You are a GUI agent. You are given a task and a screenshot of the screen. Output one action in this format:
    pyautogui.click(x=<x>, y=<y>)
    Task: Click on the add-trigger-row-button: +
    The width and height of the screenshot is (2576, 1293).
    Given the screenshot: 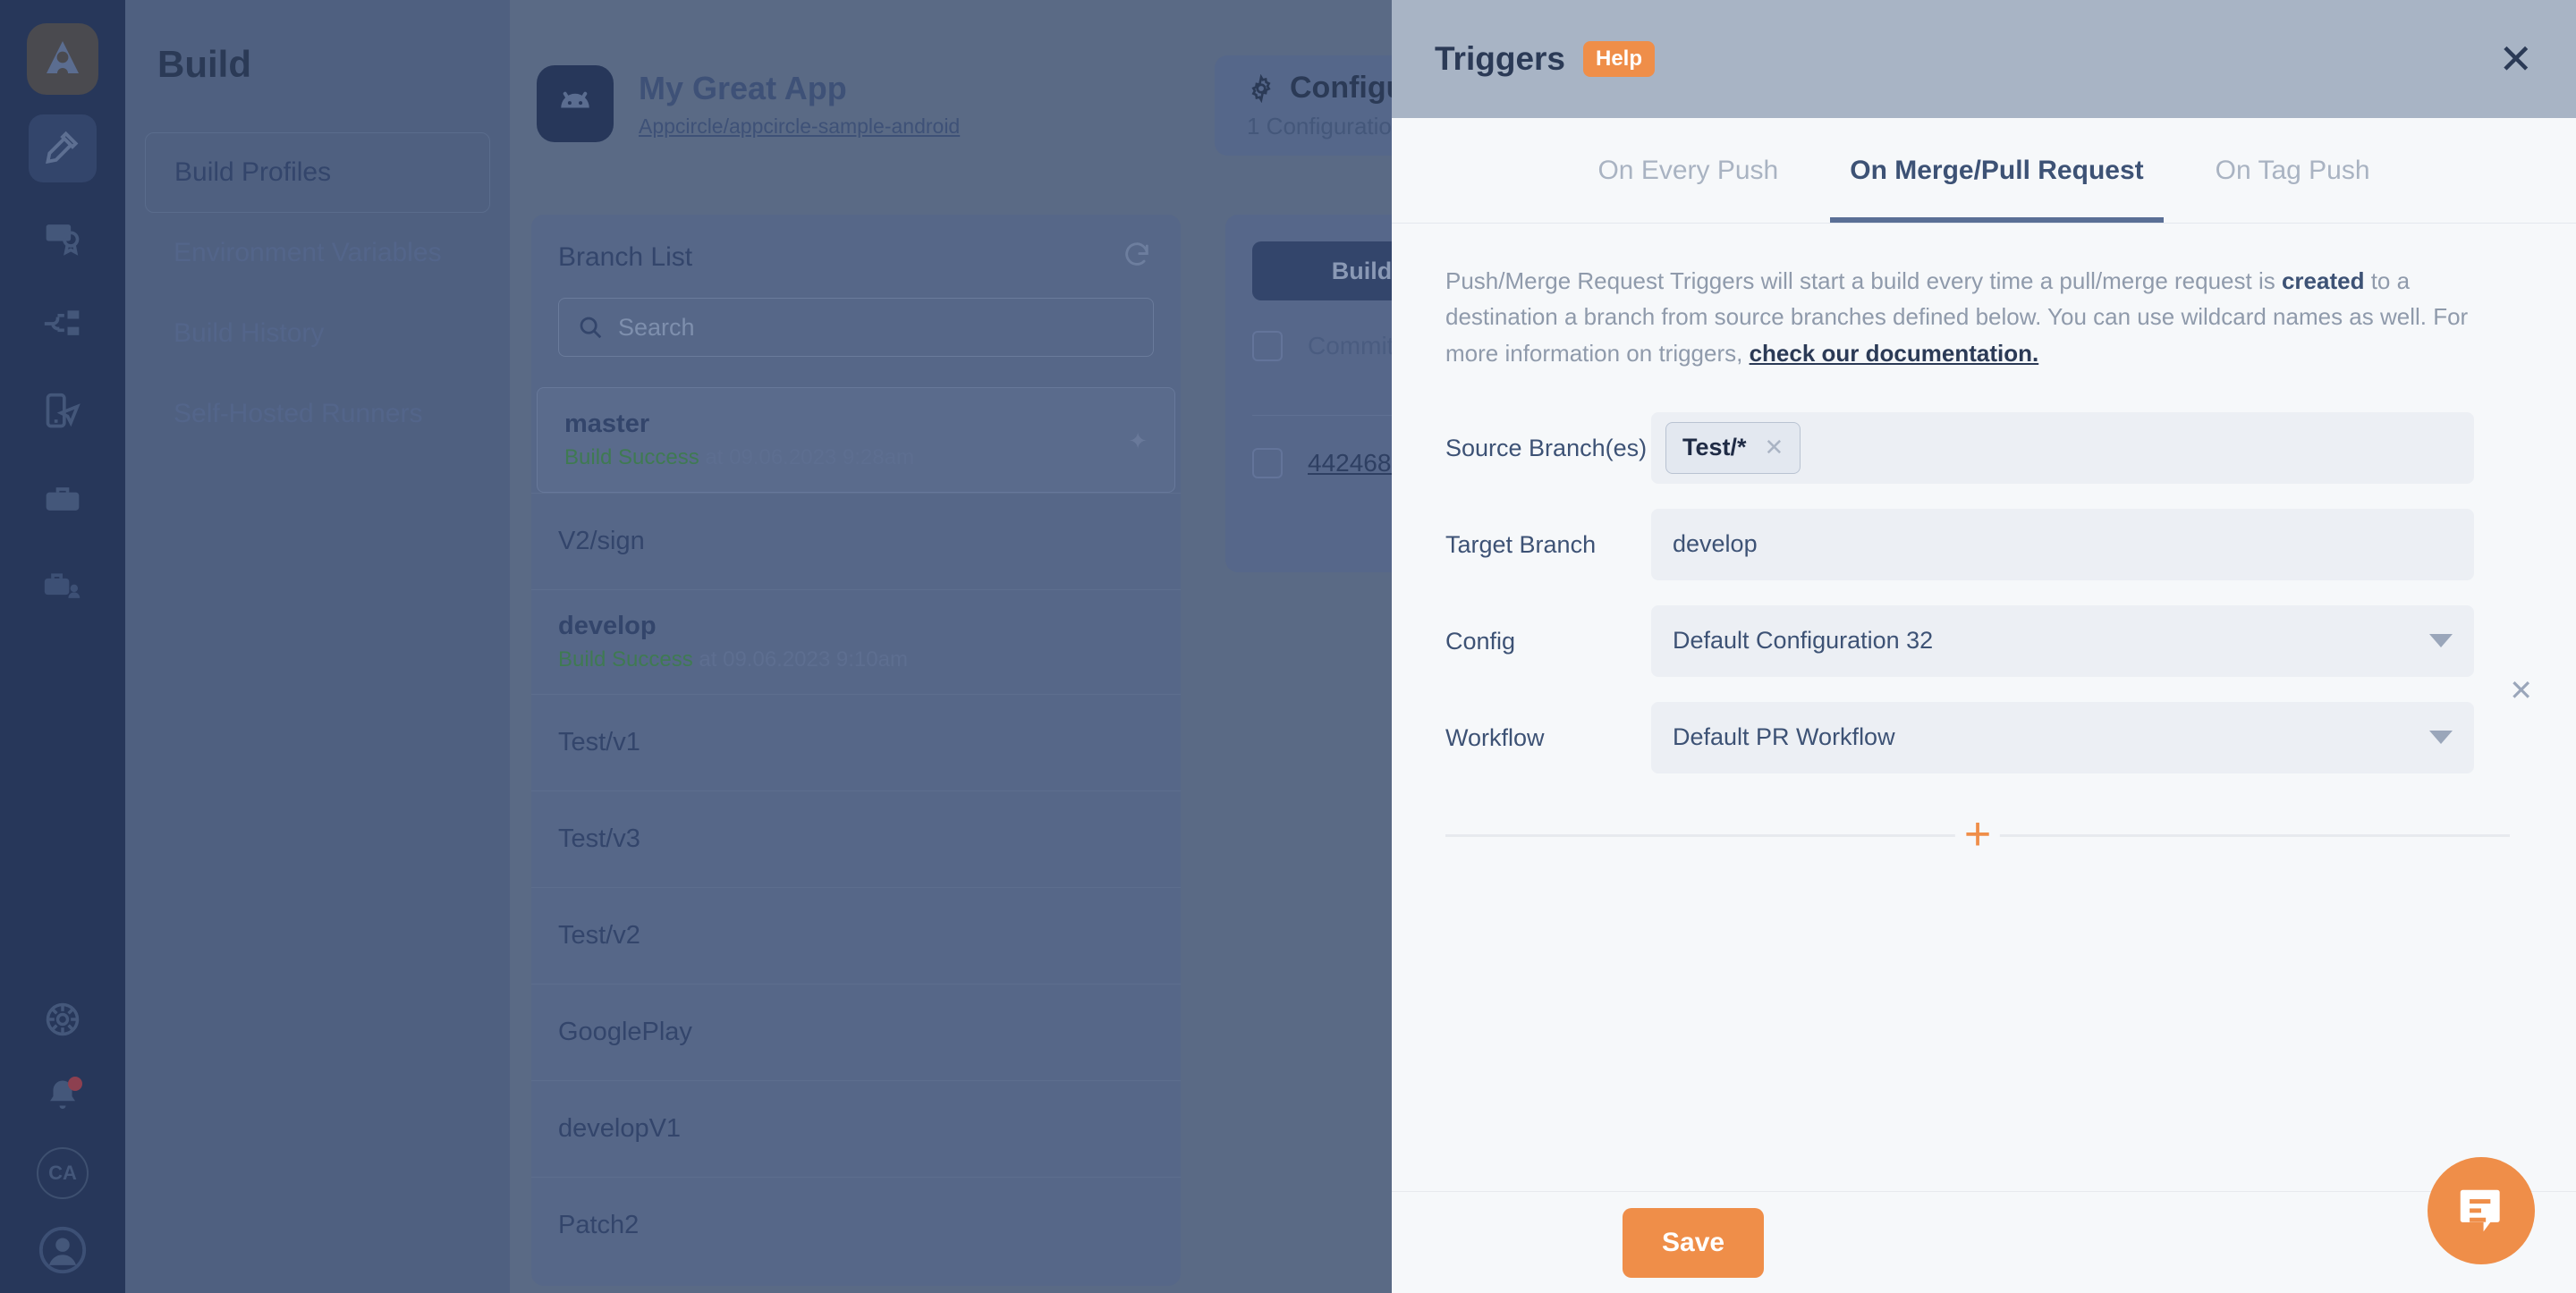 What is the action you would take?
    pyautogui.click(x=1977, y=834)
    